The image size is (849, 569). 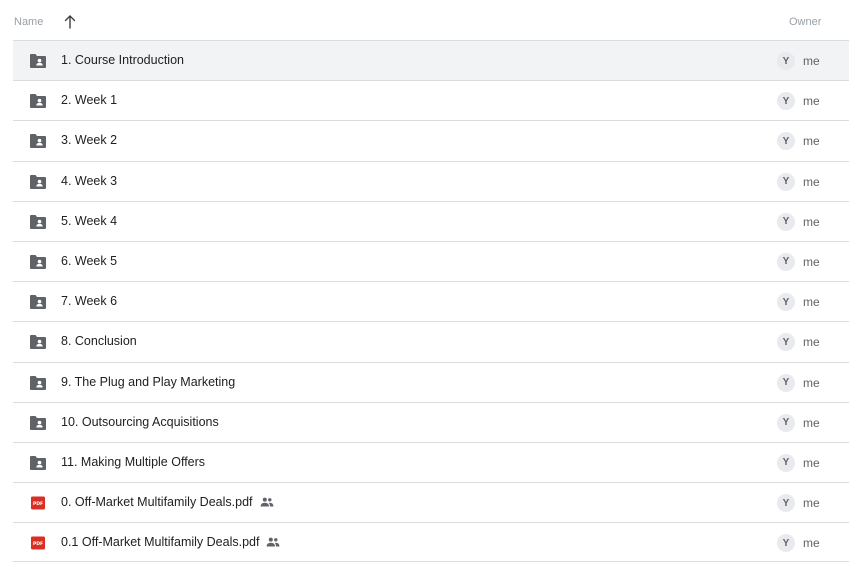 I want to click on file-row-1: 1. Course Introduction Y me, so click(x=431, y=60).